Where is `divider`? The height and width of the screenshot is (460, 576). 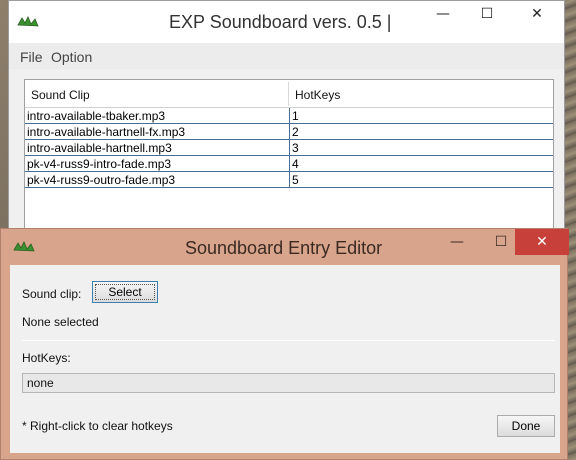 divider is located at coordinates (288, 340).